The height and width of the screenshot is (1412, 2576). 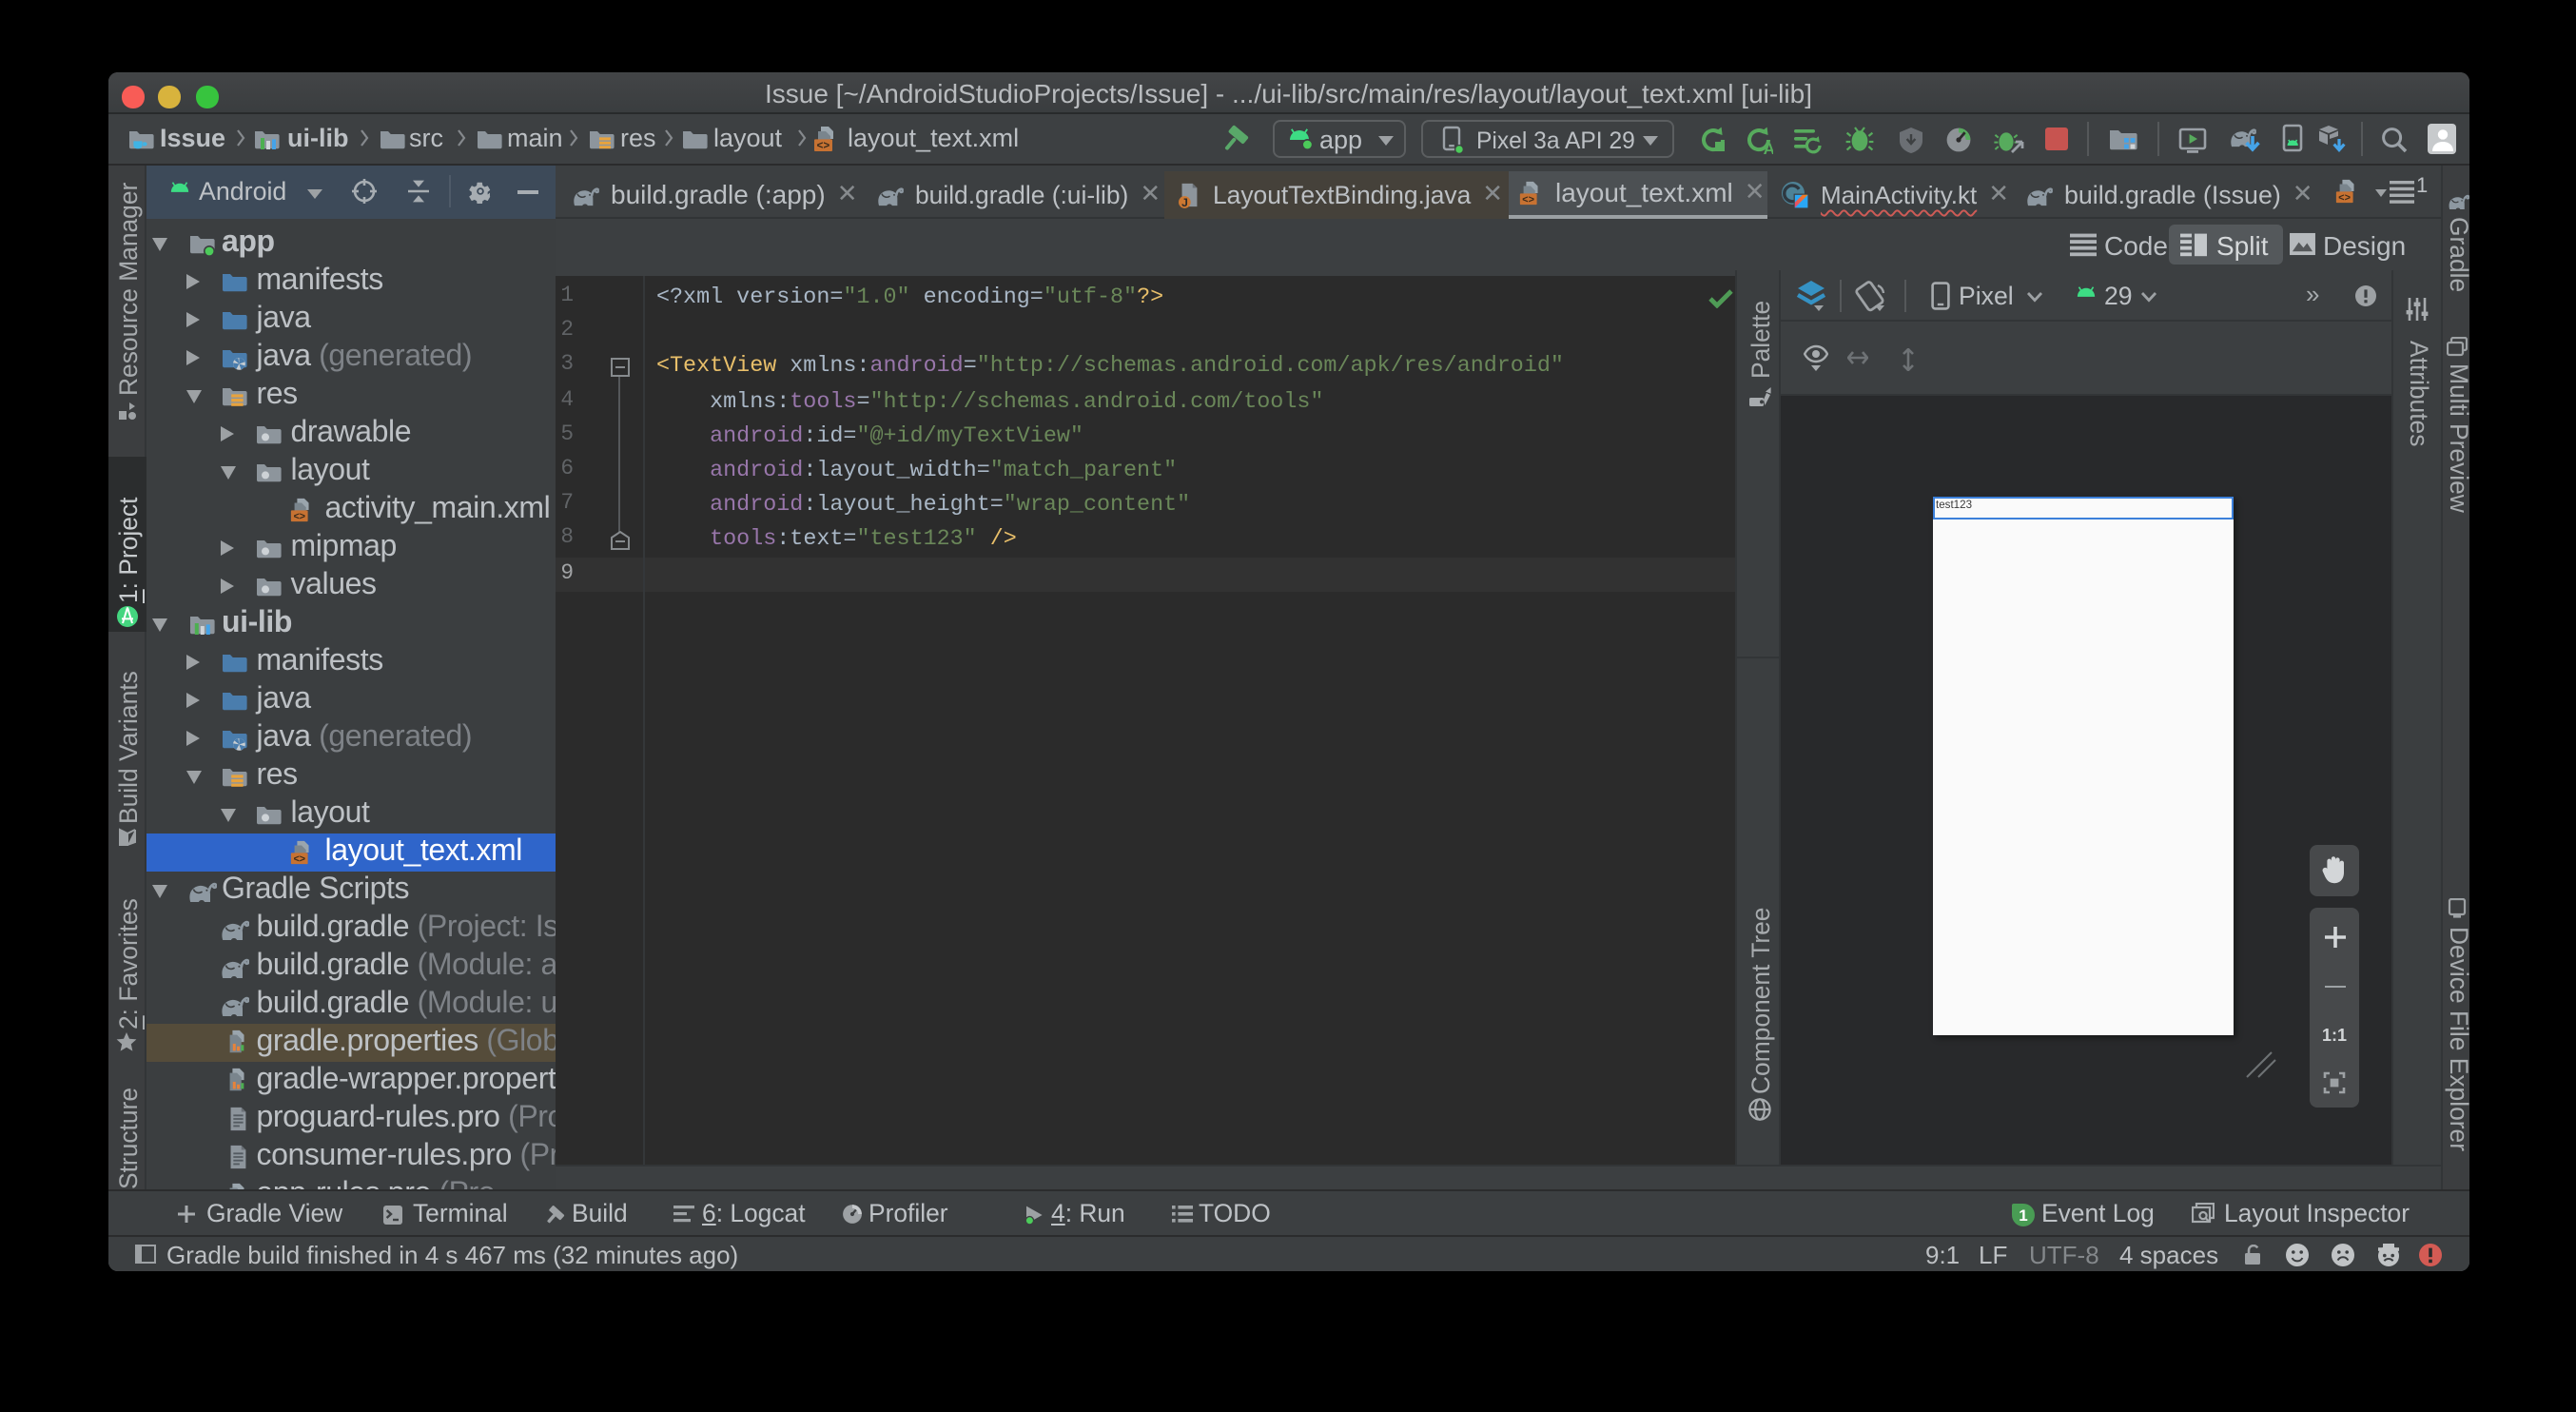 What do you see at coordinates (1768, 146) in the screenshot?
I see `svg-text: A` at bounding box center [1768, 146].